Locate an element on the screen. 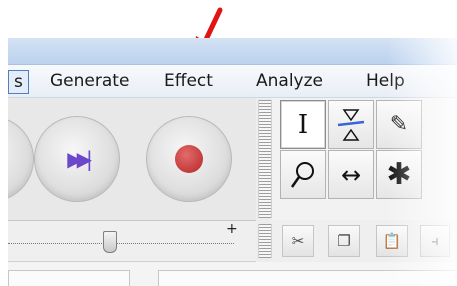  multi-tool-icon: ✱ is located at coordinates (399, 174).